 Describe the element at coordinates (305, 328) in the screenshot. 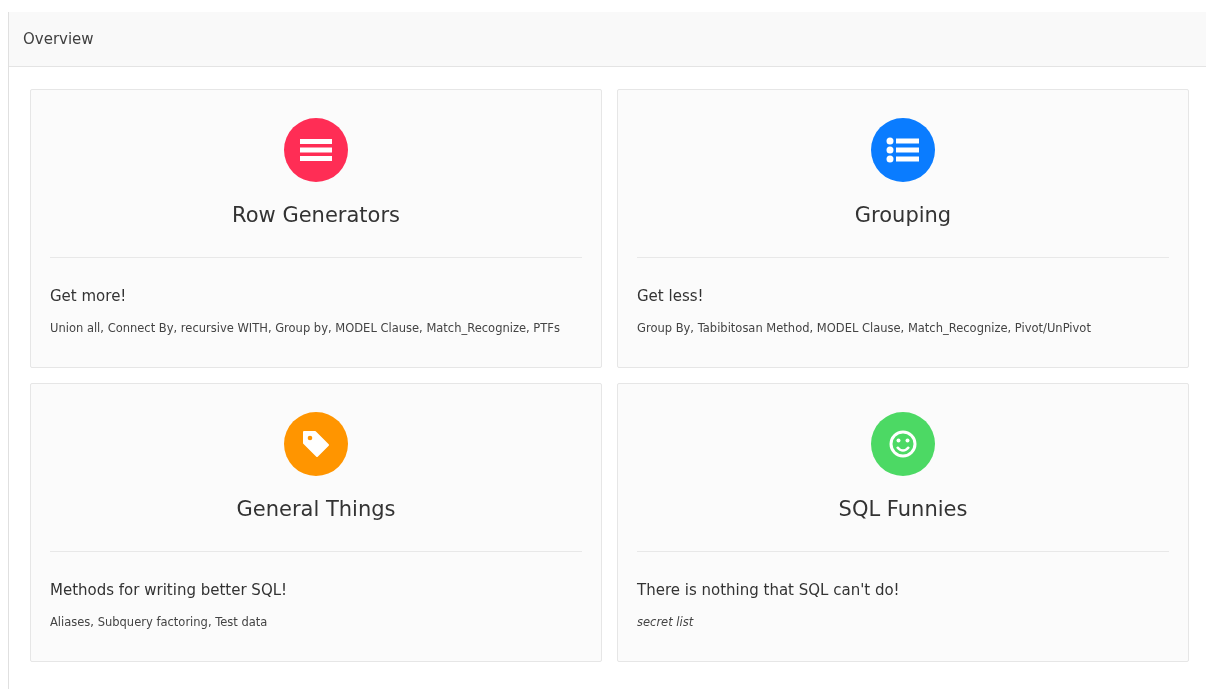

I see `card-detail: Union all, Connect By, recursive WITH, Group by, MODEL Clause, Match_Recognize, PTFs` at that location.